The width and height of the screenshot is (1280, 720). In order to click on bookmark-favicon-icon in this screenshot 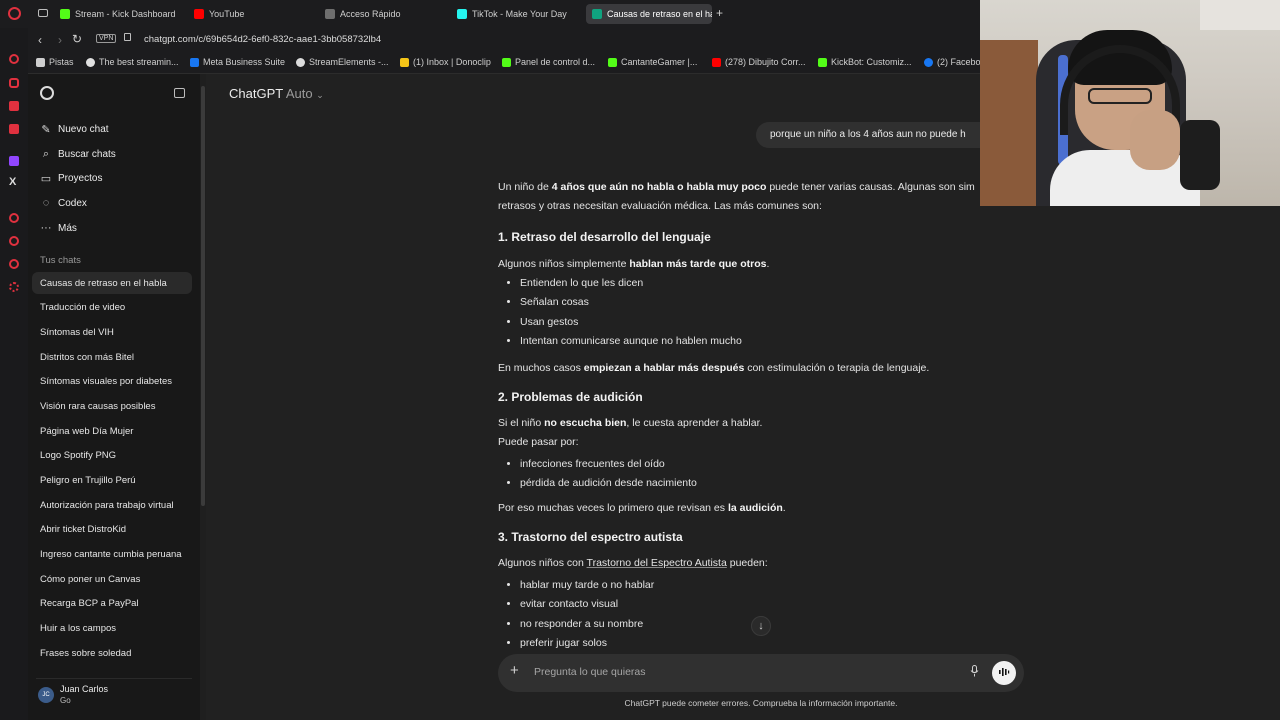, I will do `click(90, 62)`.